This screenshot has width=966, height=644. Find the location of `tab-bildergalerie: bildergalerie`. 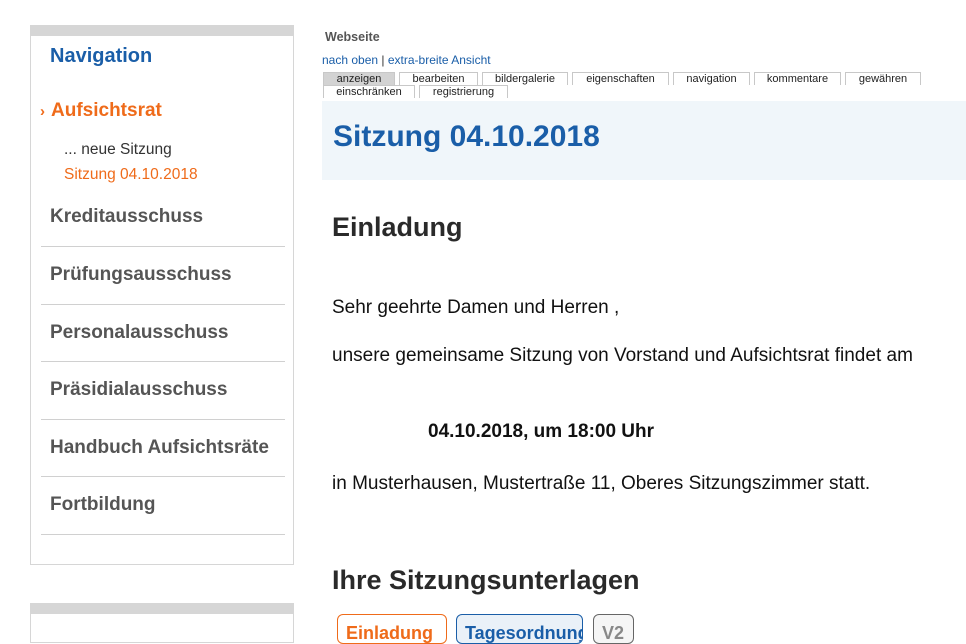

tab-bildergalerie: bildergalerie is located at coordinates (525, 78).